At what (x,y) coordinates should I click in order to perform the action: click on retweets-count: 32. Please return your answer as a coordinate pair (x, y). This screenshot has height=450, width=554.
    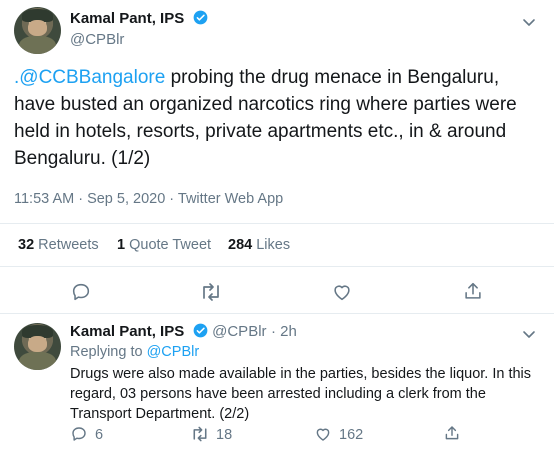
    Looking at the image, I should click on (26, 245).